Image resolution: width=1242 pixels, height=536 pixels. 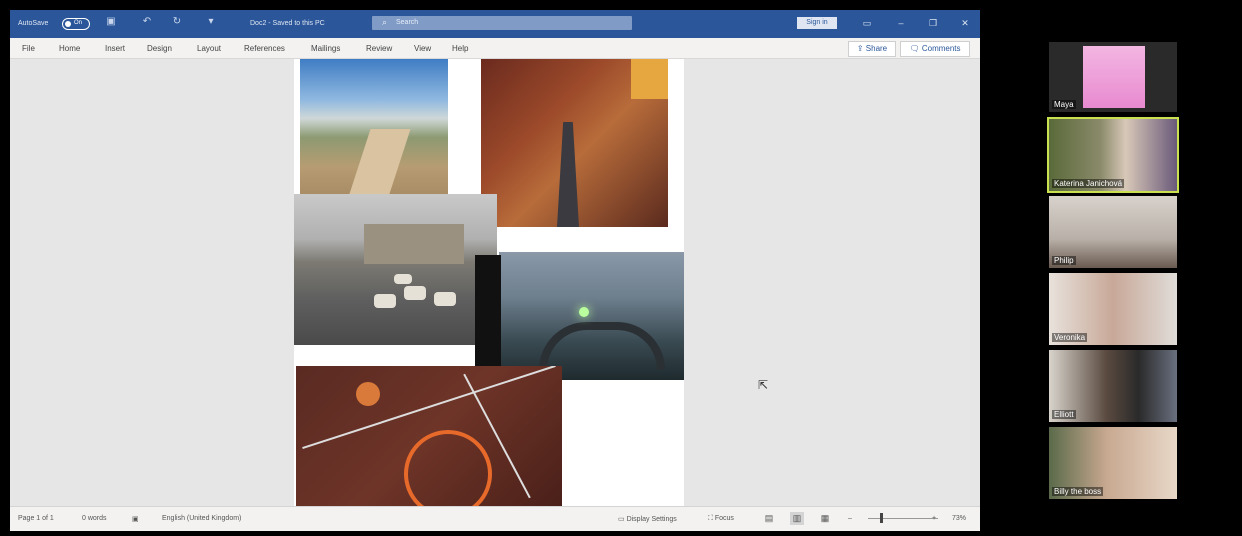 What do you see at coordinates (965, 23) in the screenshot?
I see `close-icon: ✕` at bounding box center [965, 23].